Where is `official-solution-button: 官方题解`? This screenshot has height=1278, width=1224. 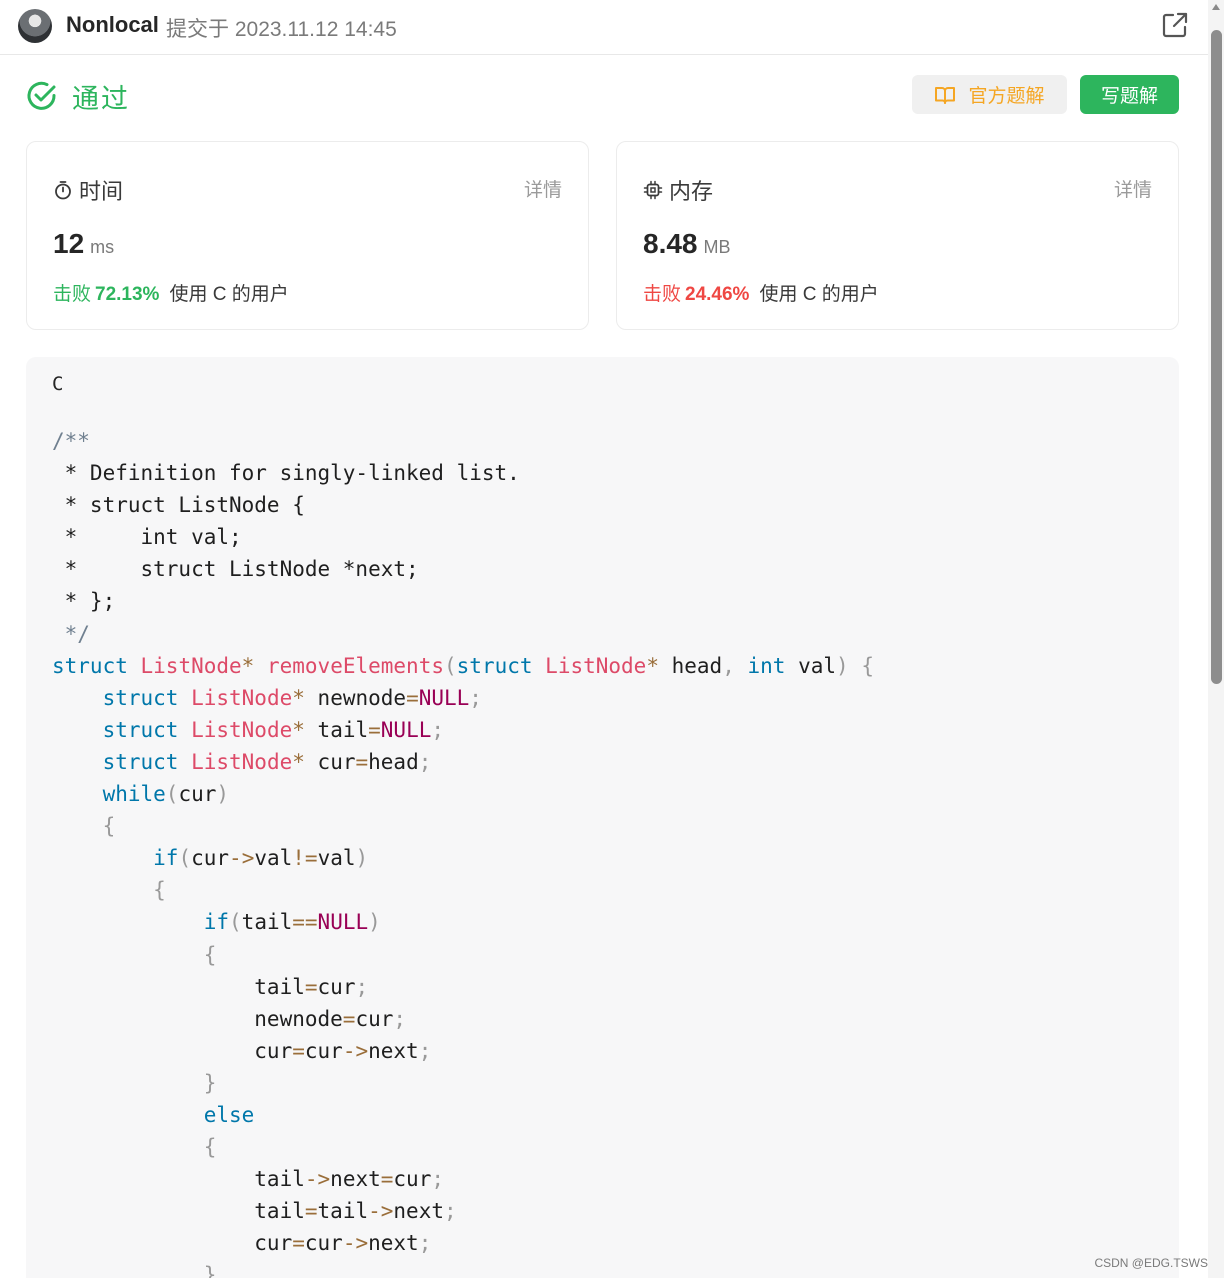 official-solution-button: 官方题解 is located at coordinates (989, 94).